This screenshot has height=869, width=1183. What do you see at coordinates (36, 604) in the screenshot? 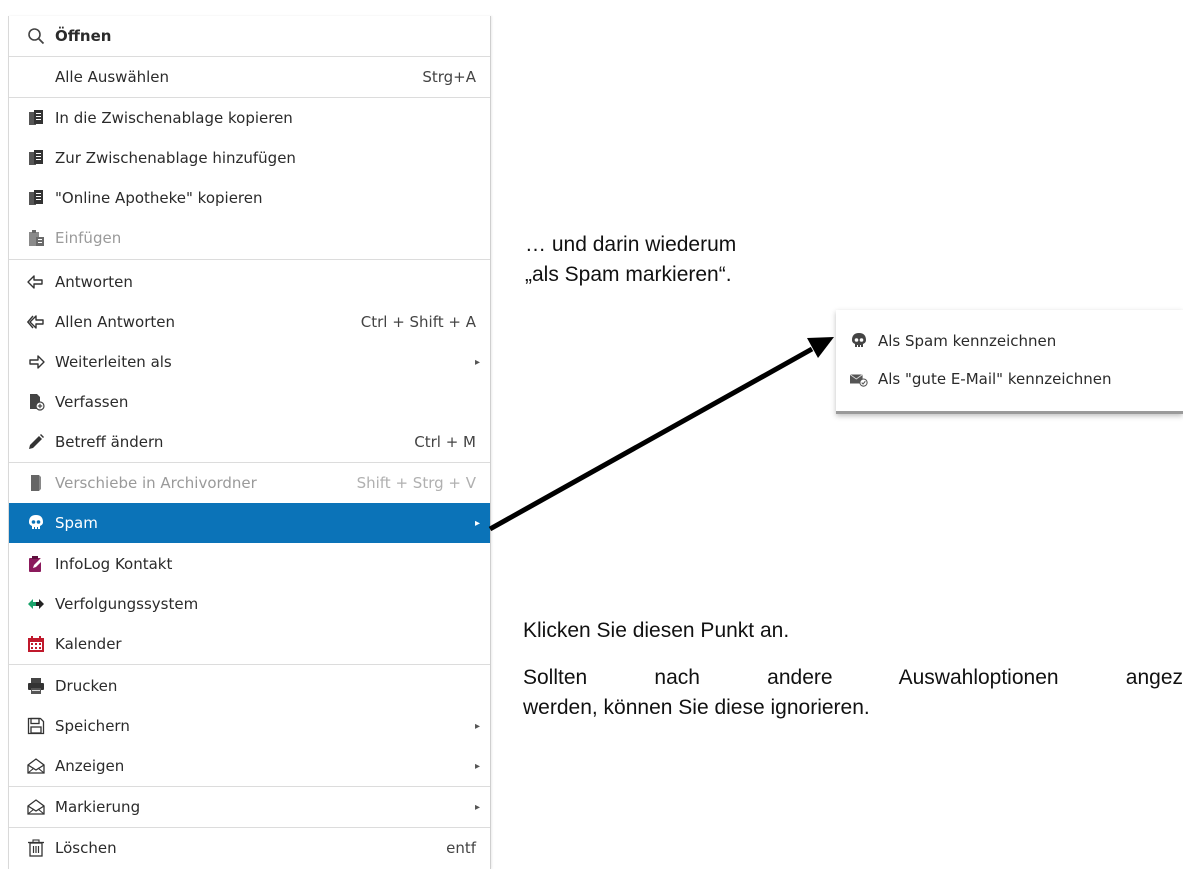
I see `tracker-icon` at bounding box center [36, 604].